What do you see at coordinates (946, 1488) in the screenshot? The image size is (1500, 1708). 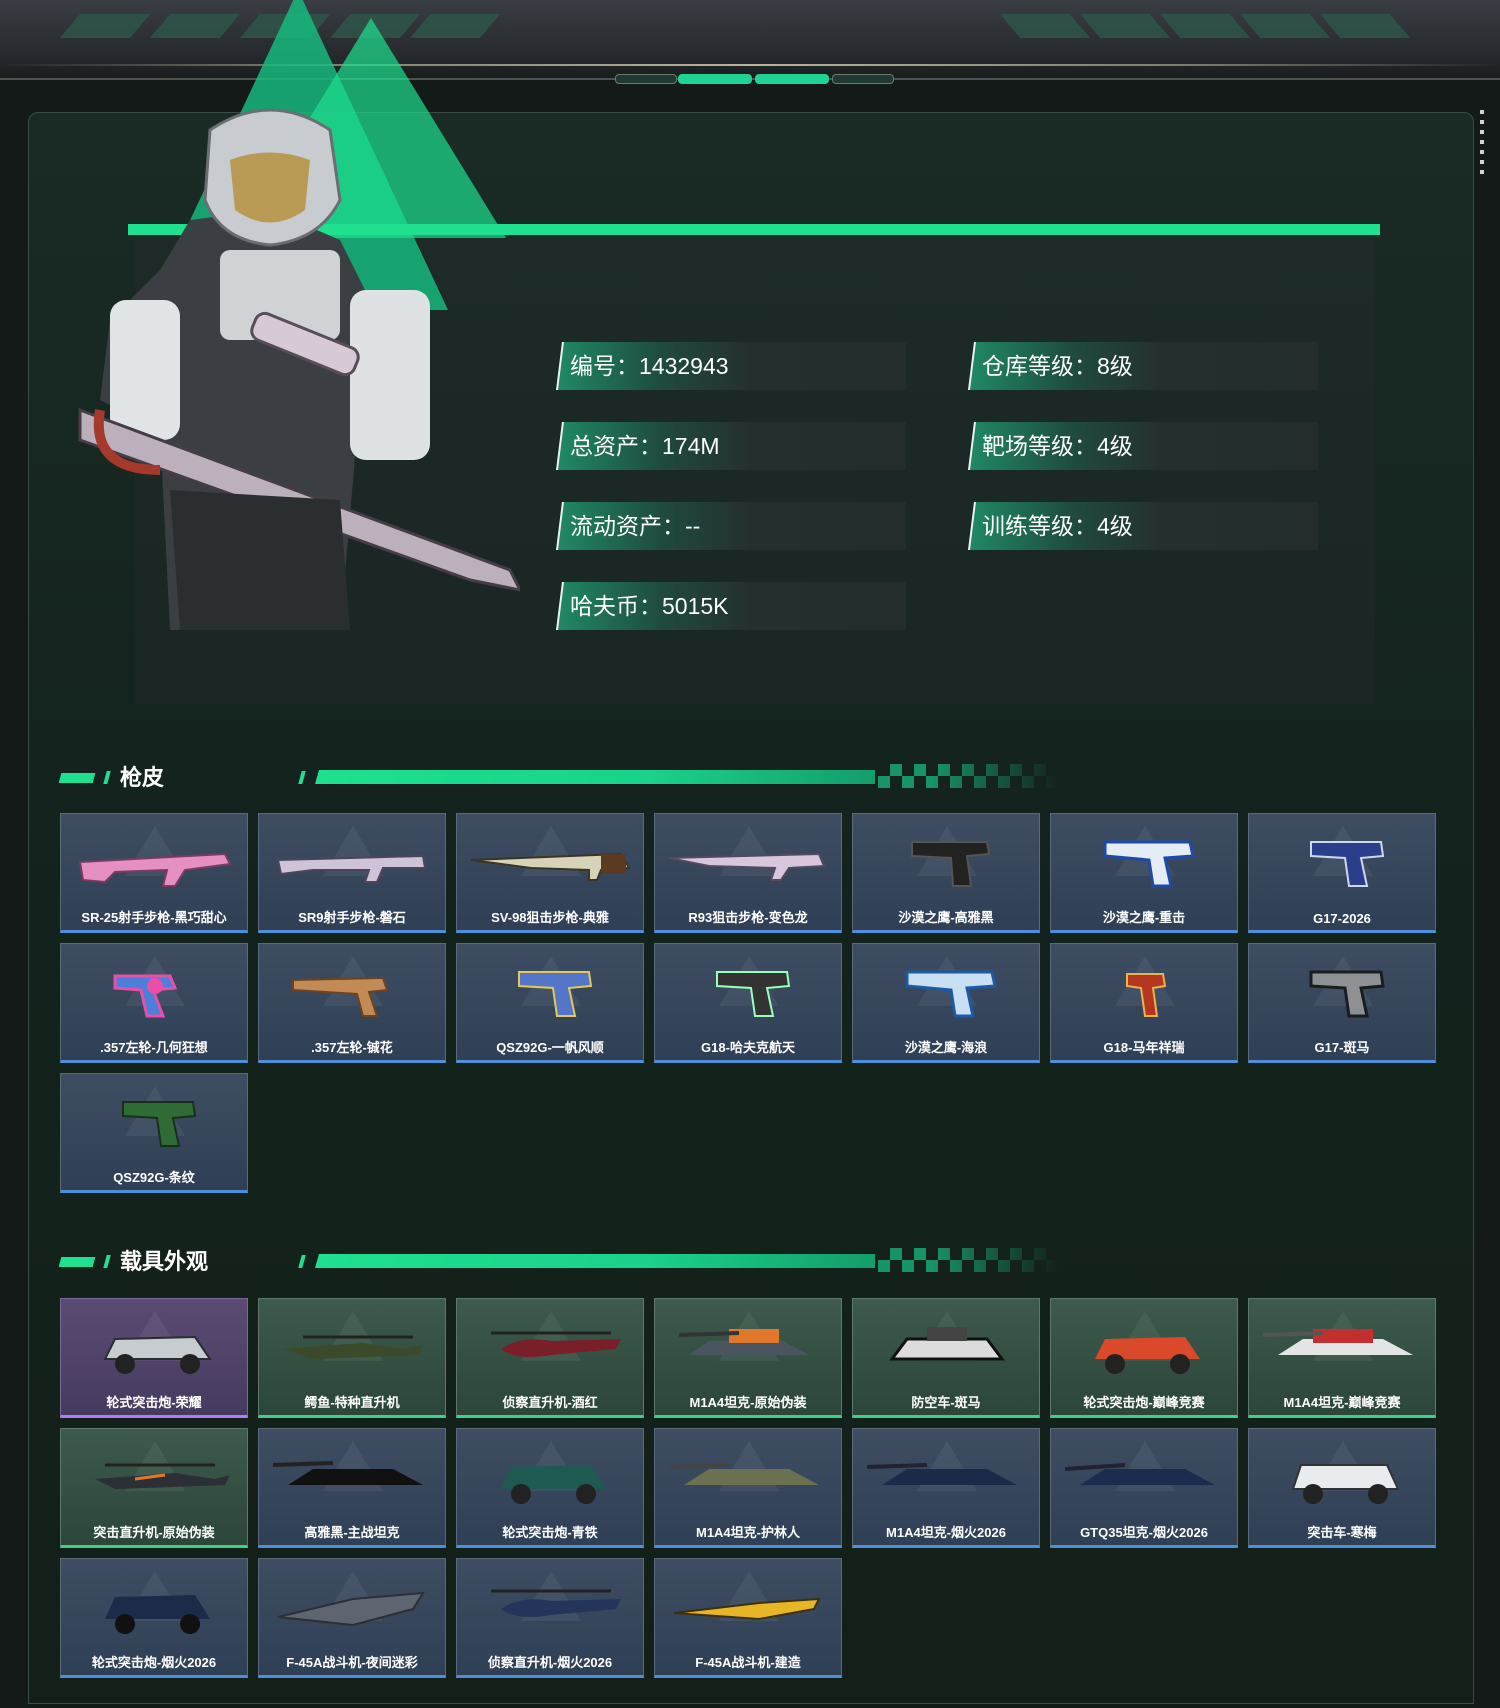 I see `vehicle-skin-card: M1A4坦克-烟火2026` at bounding box center [946, 1488].